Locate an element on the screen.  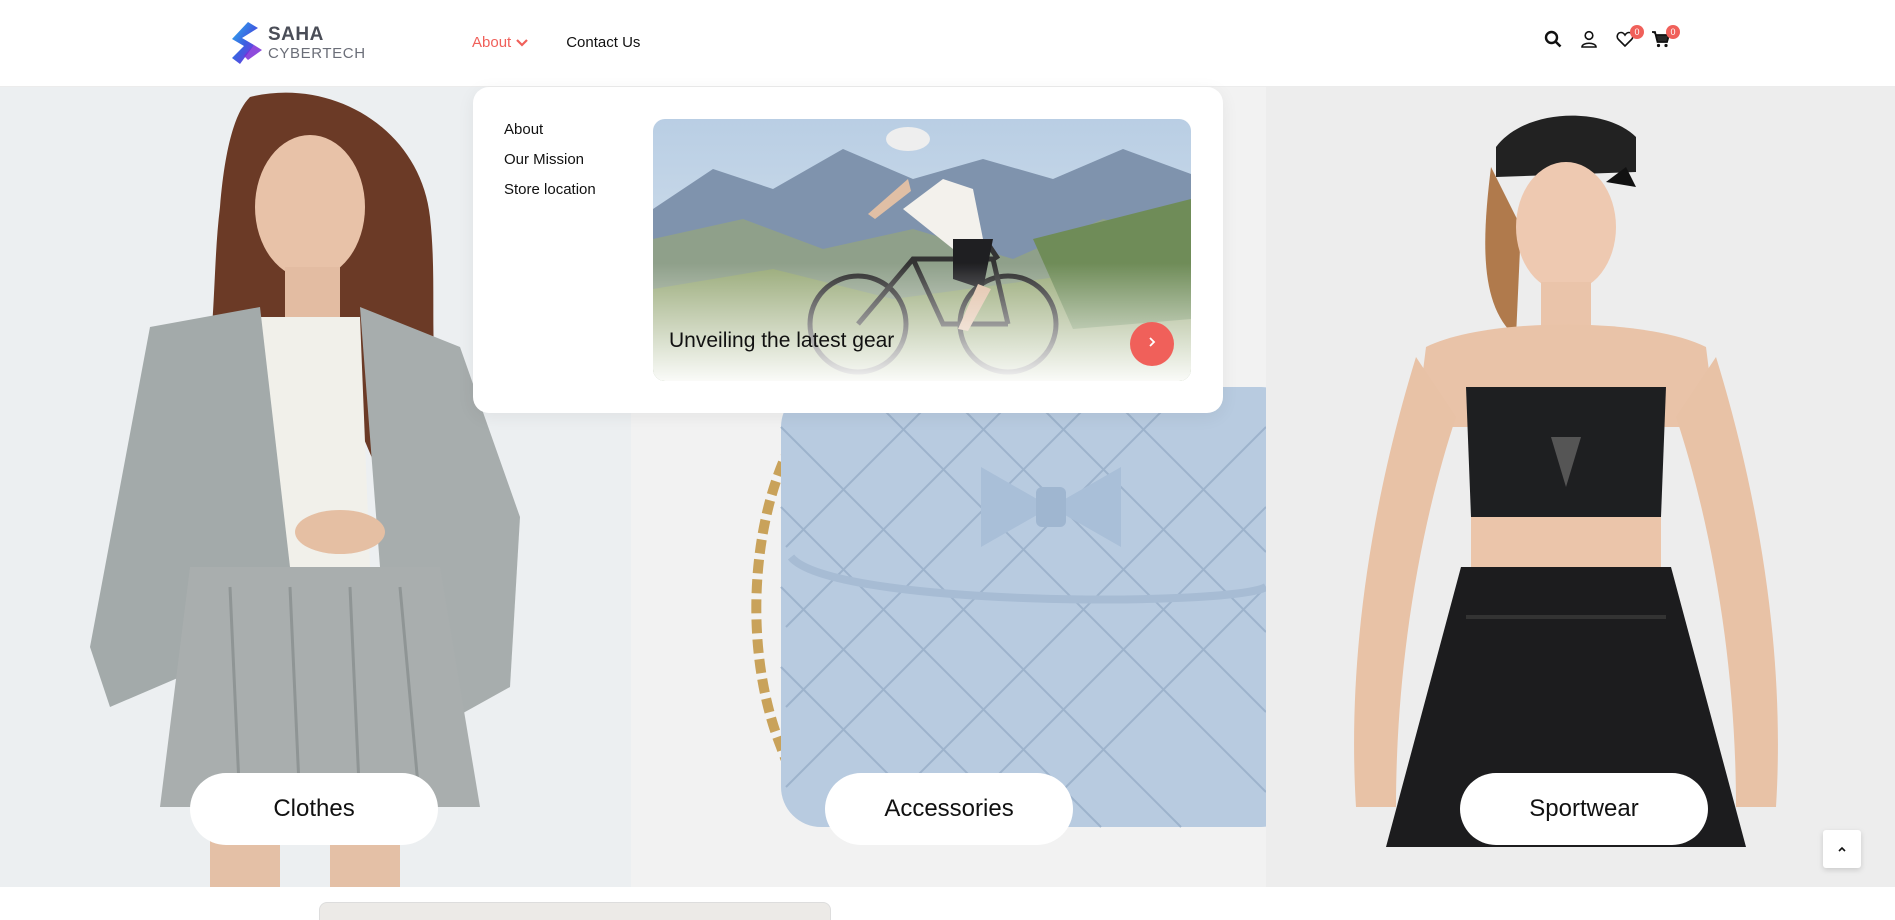
user-icon is located at coordinates (1589, 41).